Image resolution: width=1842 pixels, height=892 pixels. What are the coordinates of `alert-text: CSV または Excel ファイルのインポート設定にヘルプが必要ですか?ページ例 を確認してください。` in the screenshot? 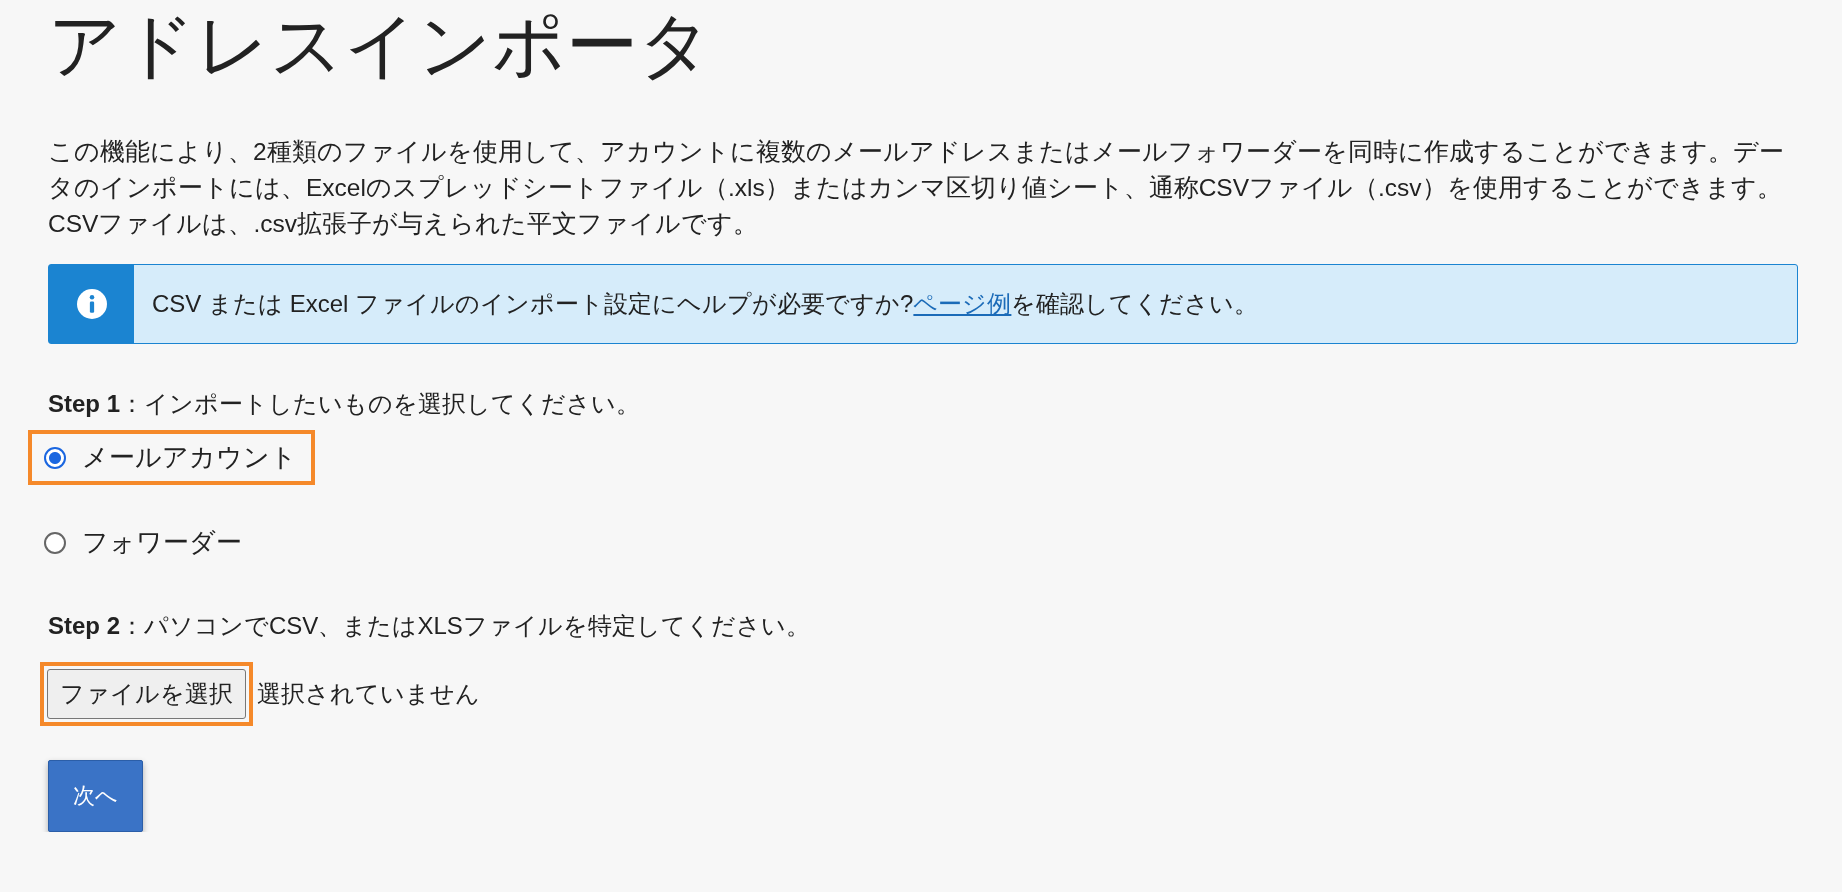 It's located at (696, 304).